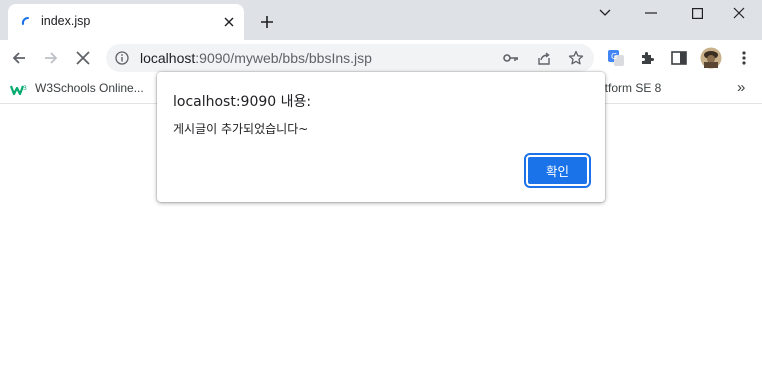  Describe the element at coordinates (25, 88) in the screenshot. I see `svg-text: 3` at that location.